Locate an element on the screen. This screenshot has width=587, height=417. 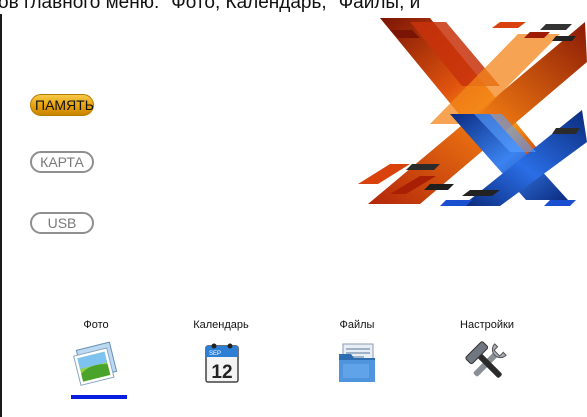
menu-item-label: Календарь is located at coordinates (221, 325).